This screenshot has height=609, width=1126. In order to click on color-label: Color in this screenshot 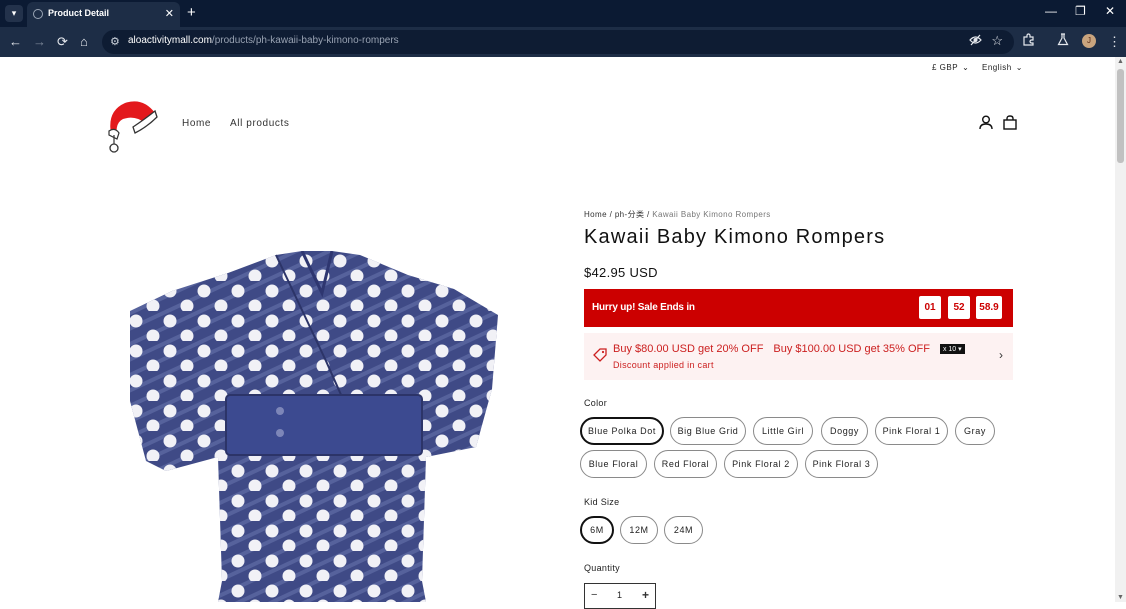, I will do `click(596, 403)`.